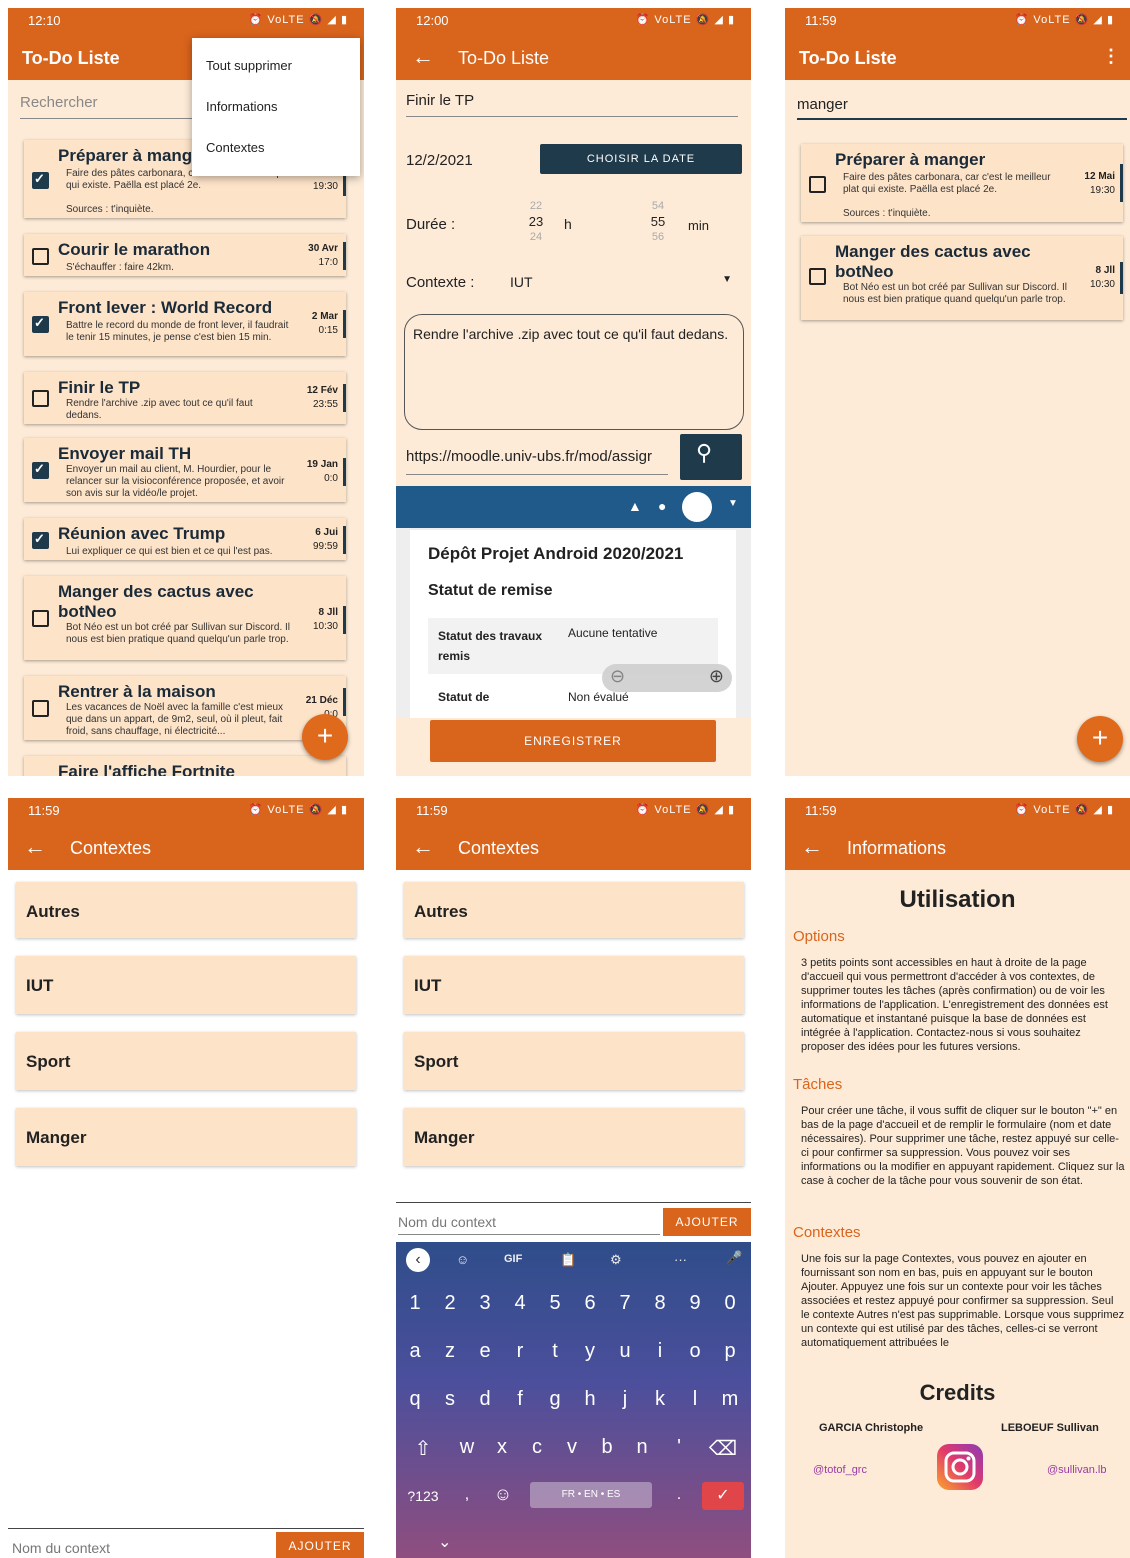 Image resolution: width=1130 pixels, height=1558 pixels. I want to click on key-c: c, so click(537, 1447).